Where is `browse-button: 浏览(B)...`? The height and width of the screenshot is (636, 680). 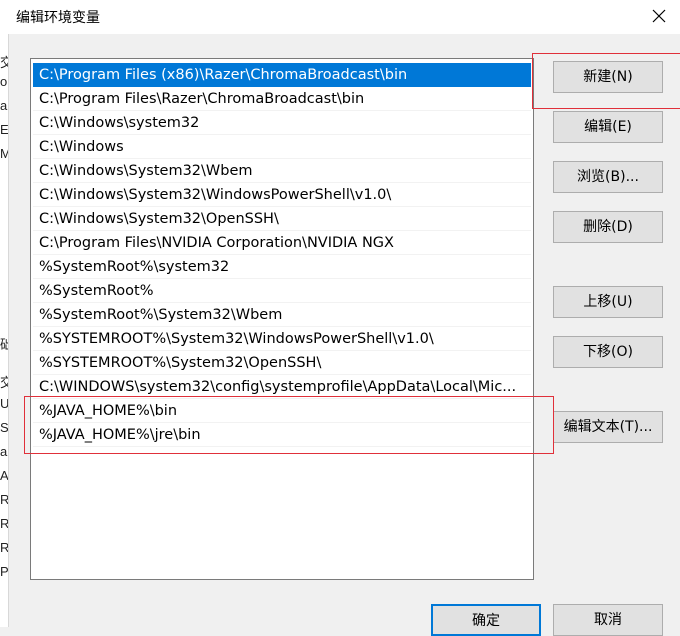 browse-button: 浏览(B)... is located at coordinates (608, 177).